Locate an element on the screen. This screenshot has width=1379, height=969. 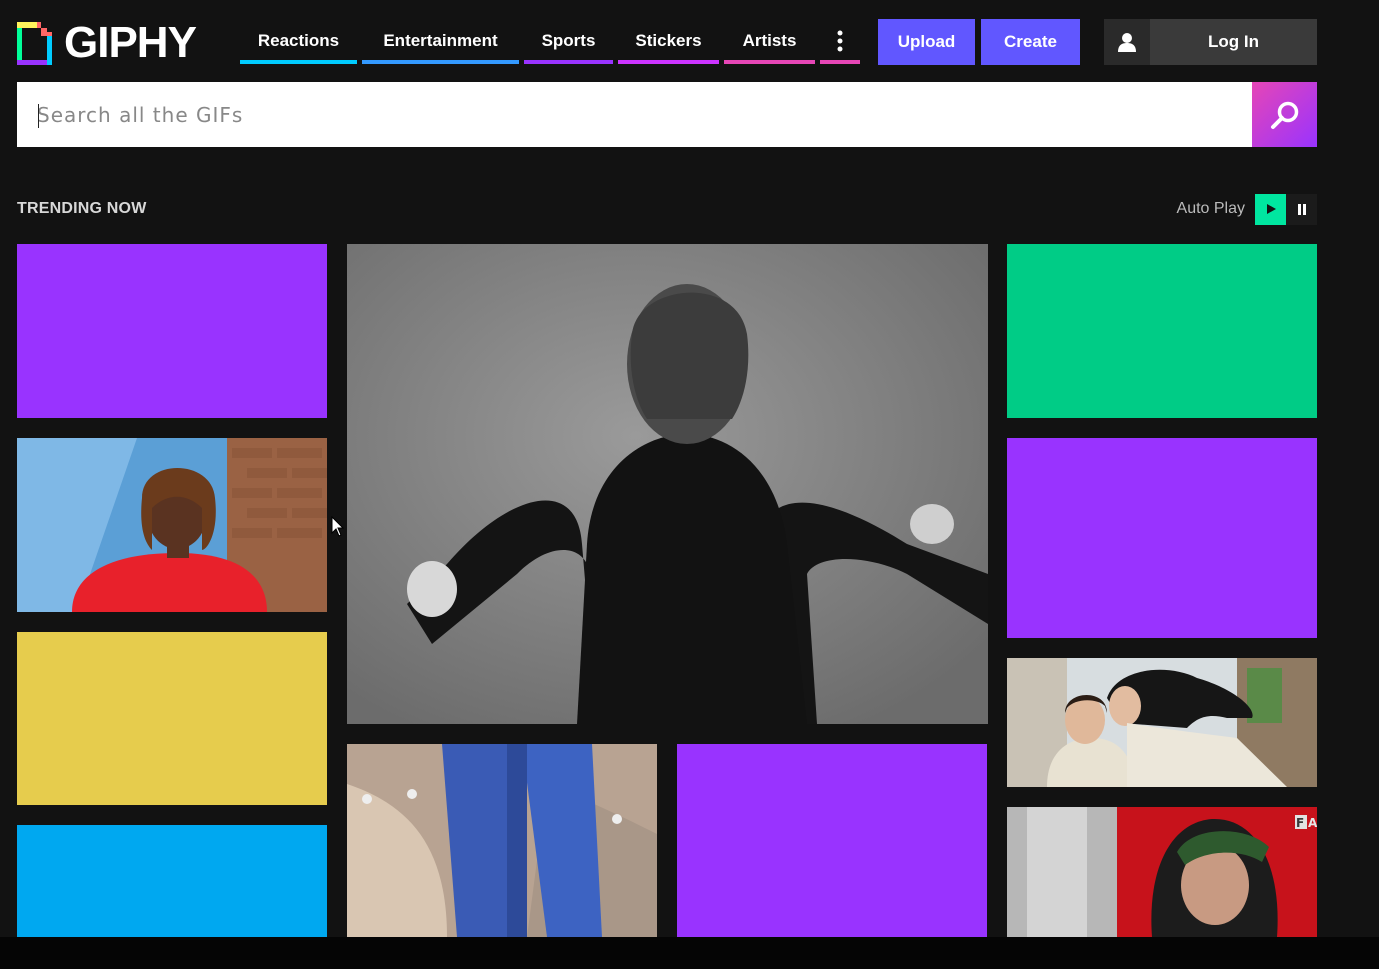
create-button-label: Create is located at coordinates (1030, 41).